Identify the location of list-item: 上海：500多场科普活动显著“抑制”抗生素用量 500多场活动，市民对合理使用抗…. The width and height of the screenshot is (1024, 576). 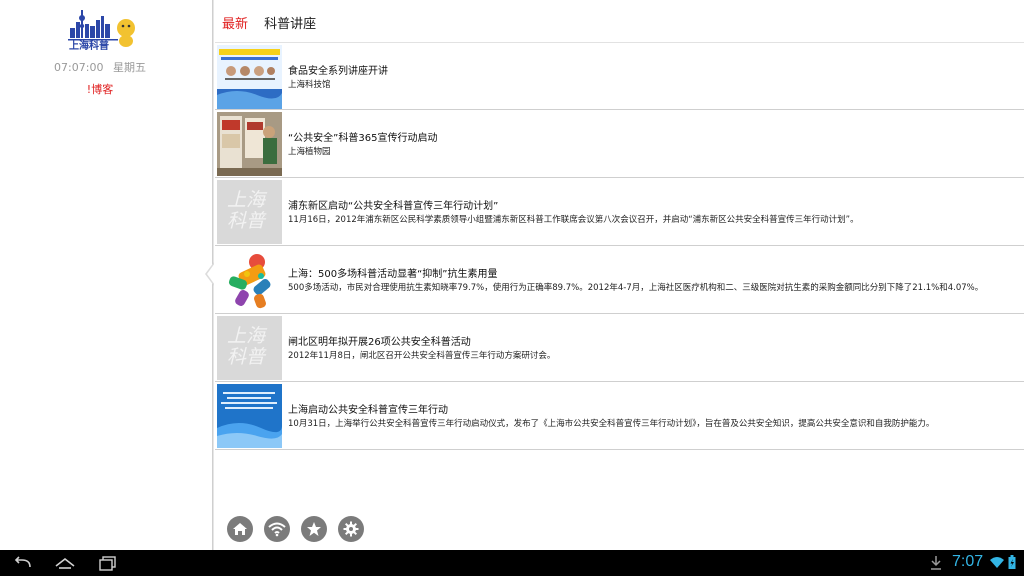
(619, 280).